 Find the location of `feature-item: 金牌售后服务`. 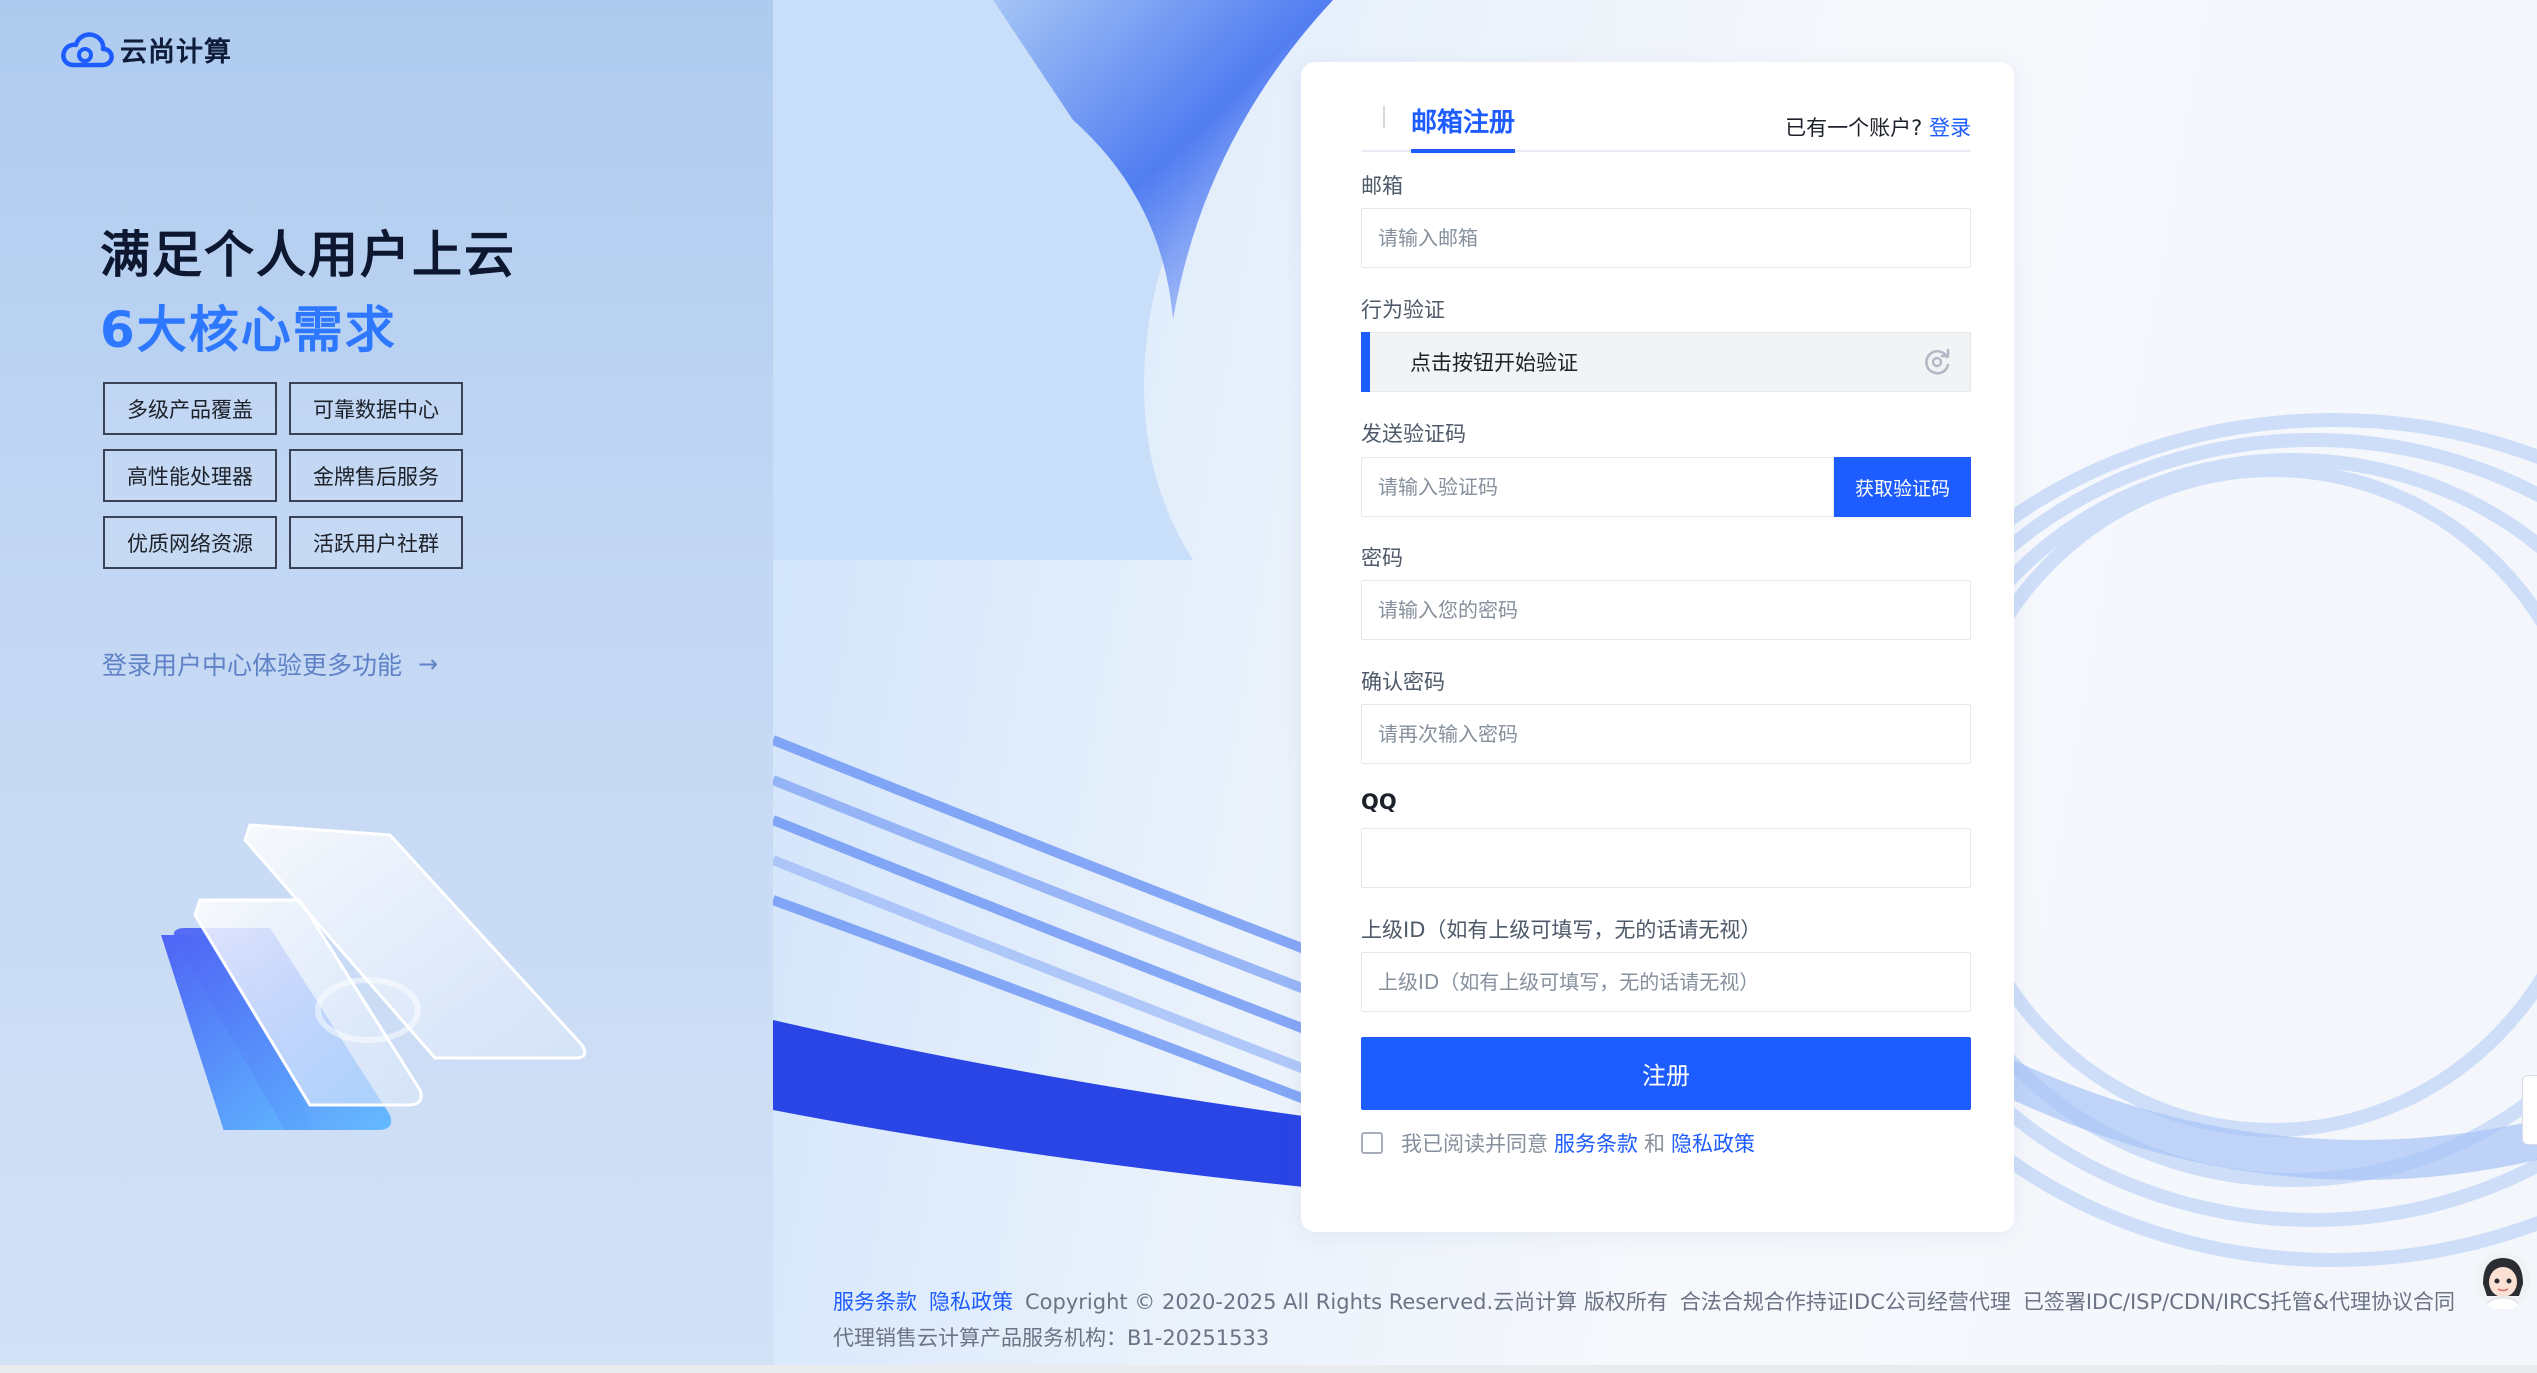

feature-item: 金牌售后服务 is located at coordinates (376, 475).